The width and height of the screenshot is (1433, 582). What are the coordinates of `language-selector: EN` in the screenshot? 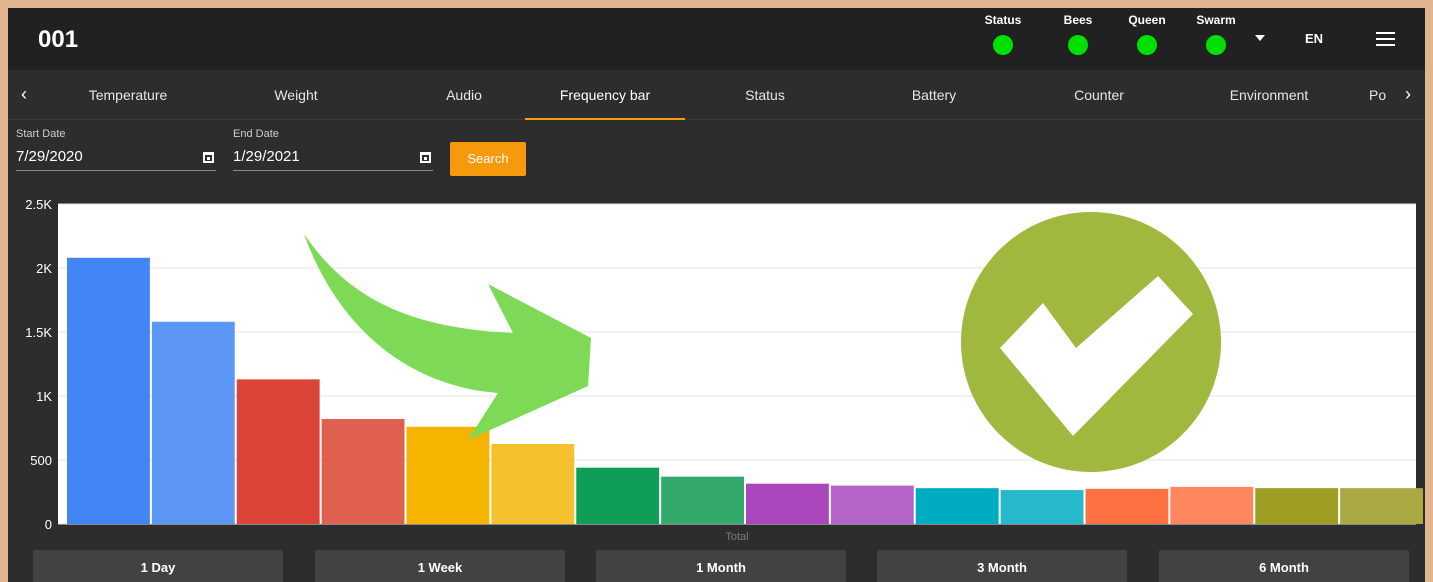 It's located at (1314, 38).